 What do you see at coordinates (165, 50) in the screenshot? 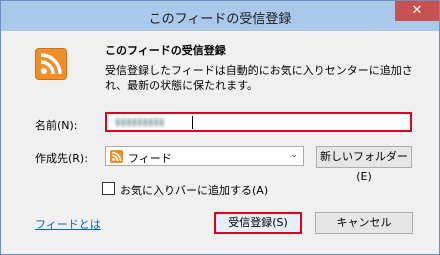
I see `dialog-heading: このフィードの受信登録` at bounding box center [165, 50].